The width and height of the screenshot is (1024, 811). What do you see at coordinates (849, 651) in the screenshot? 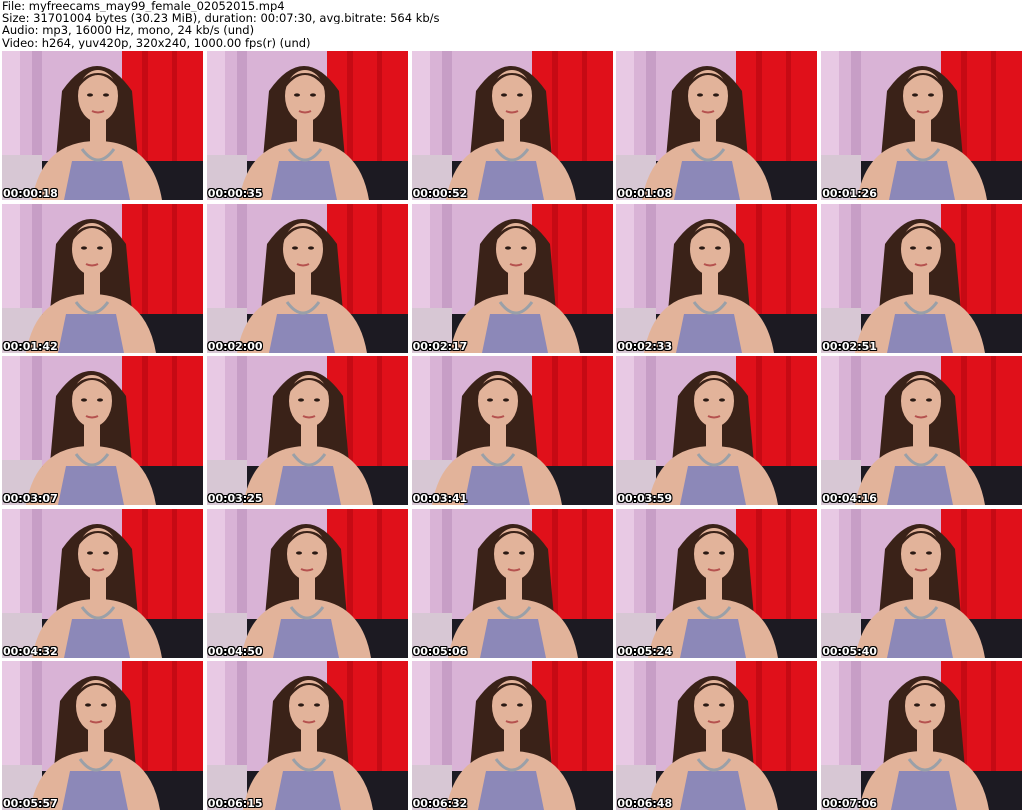
I see `thumbnail-timestamp: 00:05:40` at bounding box center [849, 651].